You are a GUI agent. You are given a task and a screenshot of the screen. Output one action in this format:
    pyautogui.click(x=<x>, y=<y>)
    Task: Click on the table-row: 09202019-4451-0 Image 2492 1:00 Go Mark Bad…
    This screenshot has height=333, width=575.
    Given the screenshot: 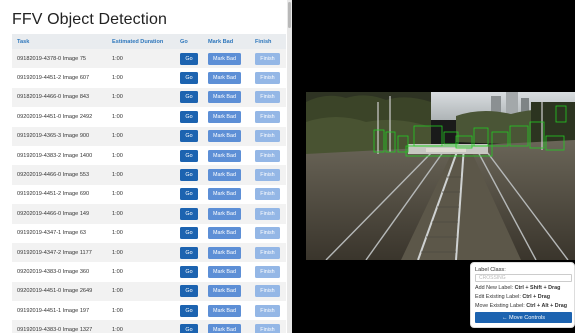 What is the action you would take?
    pyautogui.click(x=149, y=117)
    